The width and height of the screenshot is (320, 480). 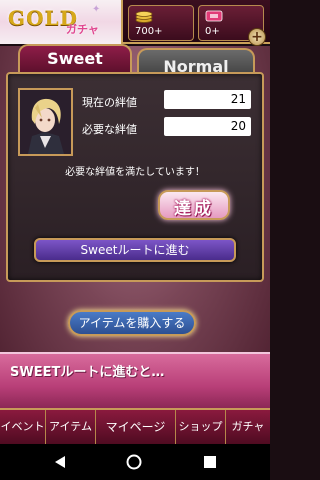 I want to click on achieved-badge: 達成, so click(x=194, y=205).